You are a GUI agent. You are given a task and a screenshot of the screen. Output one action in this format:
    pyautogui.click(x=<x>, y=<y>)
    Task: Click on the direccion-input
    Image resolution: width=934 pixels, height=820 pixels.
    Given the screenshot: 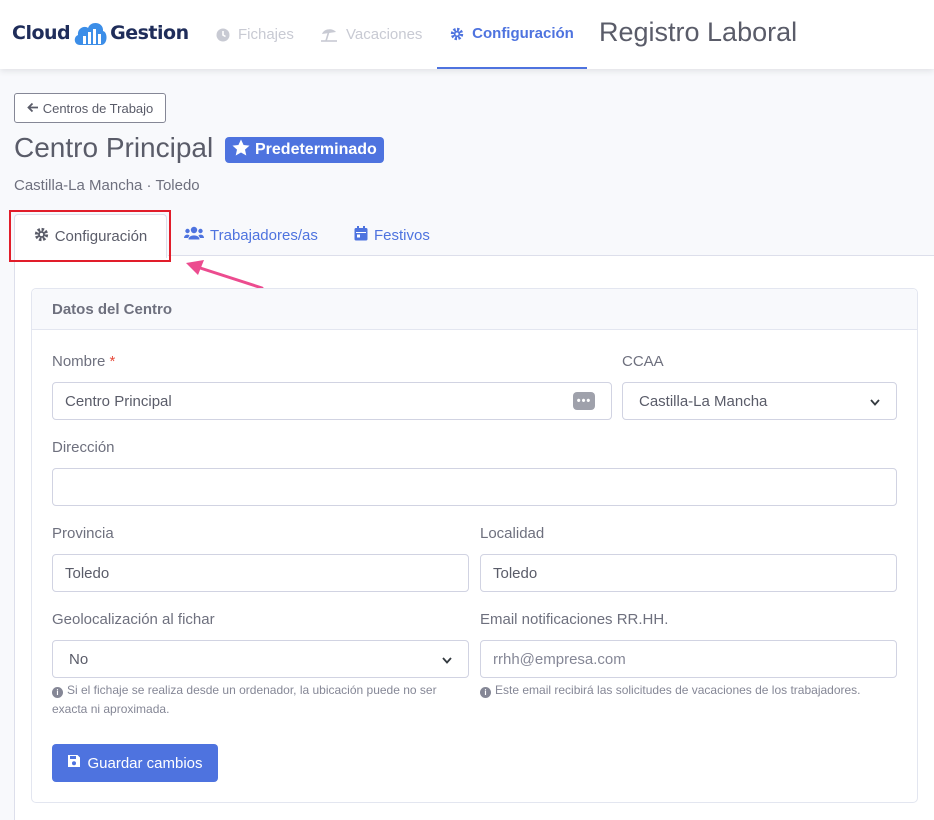 What is the action you would take?
    pyautogui.click(x=474, y=487)
    